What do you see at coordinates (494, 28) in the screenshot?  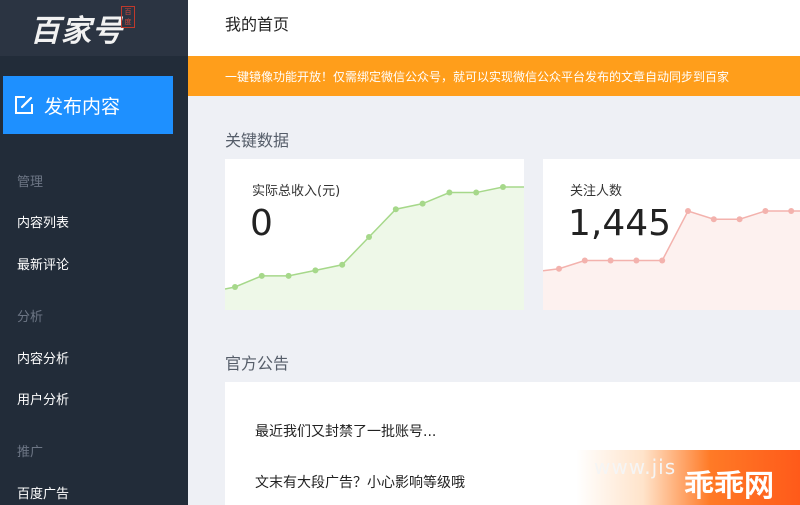 I see `topbar: 我的首页` at bounding box center [494, 28].